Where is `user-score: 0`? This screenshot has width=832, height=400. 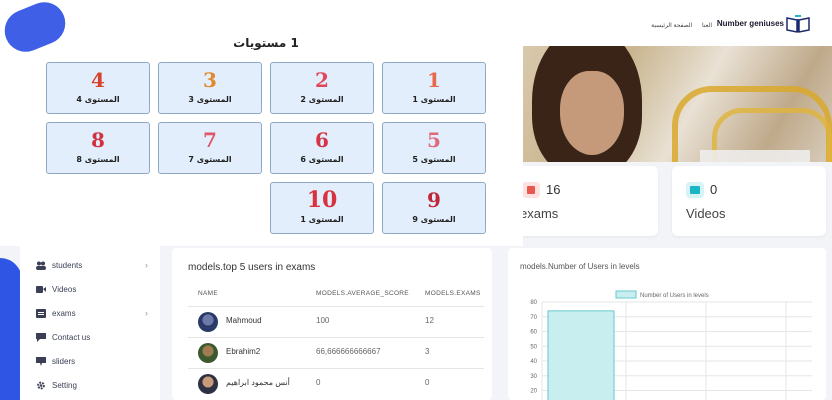 user-score: 0 is located at coordinates (318, 382).